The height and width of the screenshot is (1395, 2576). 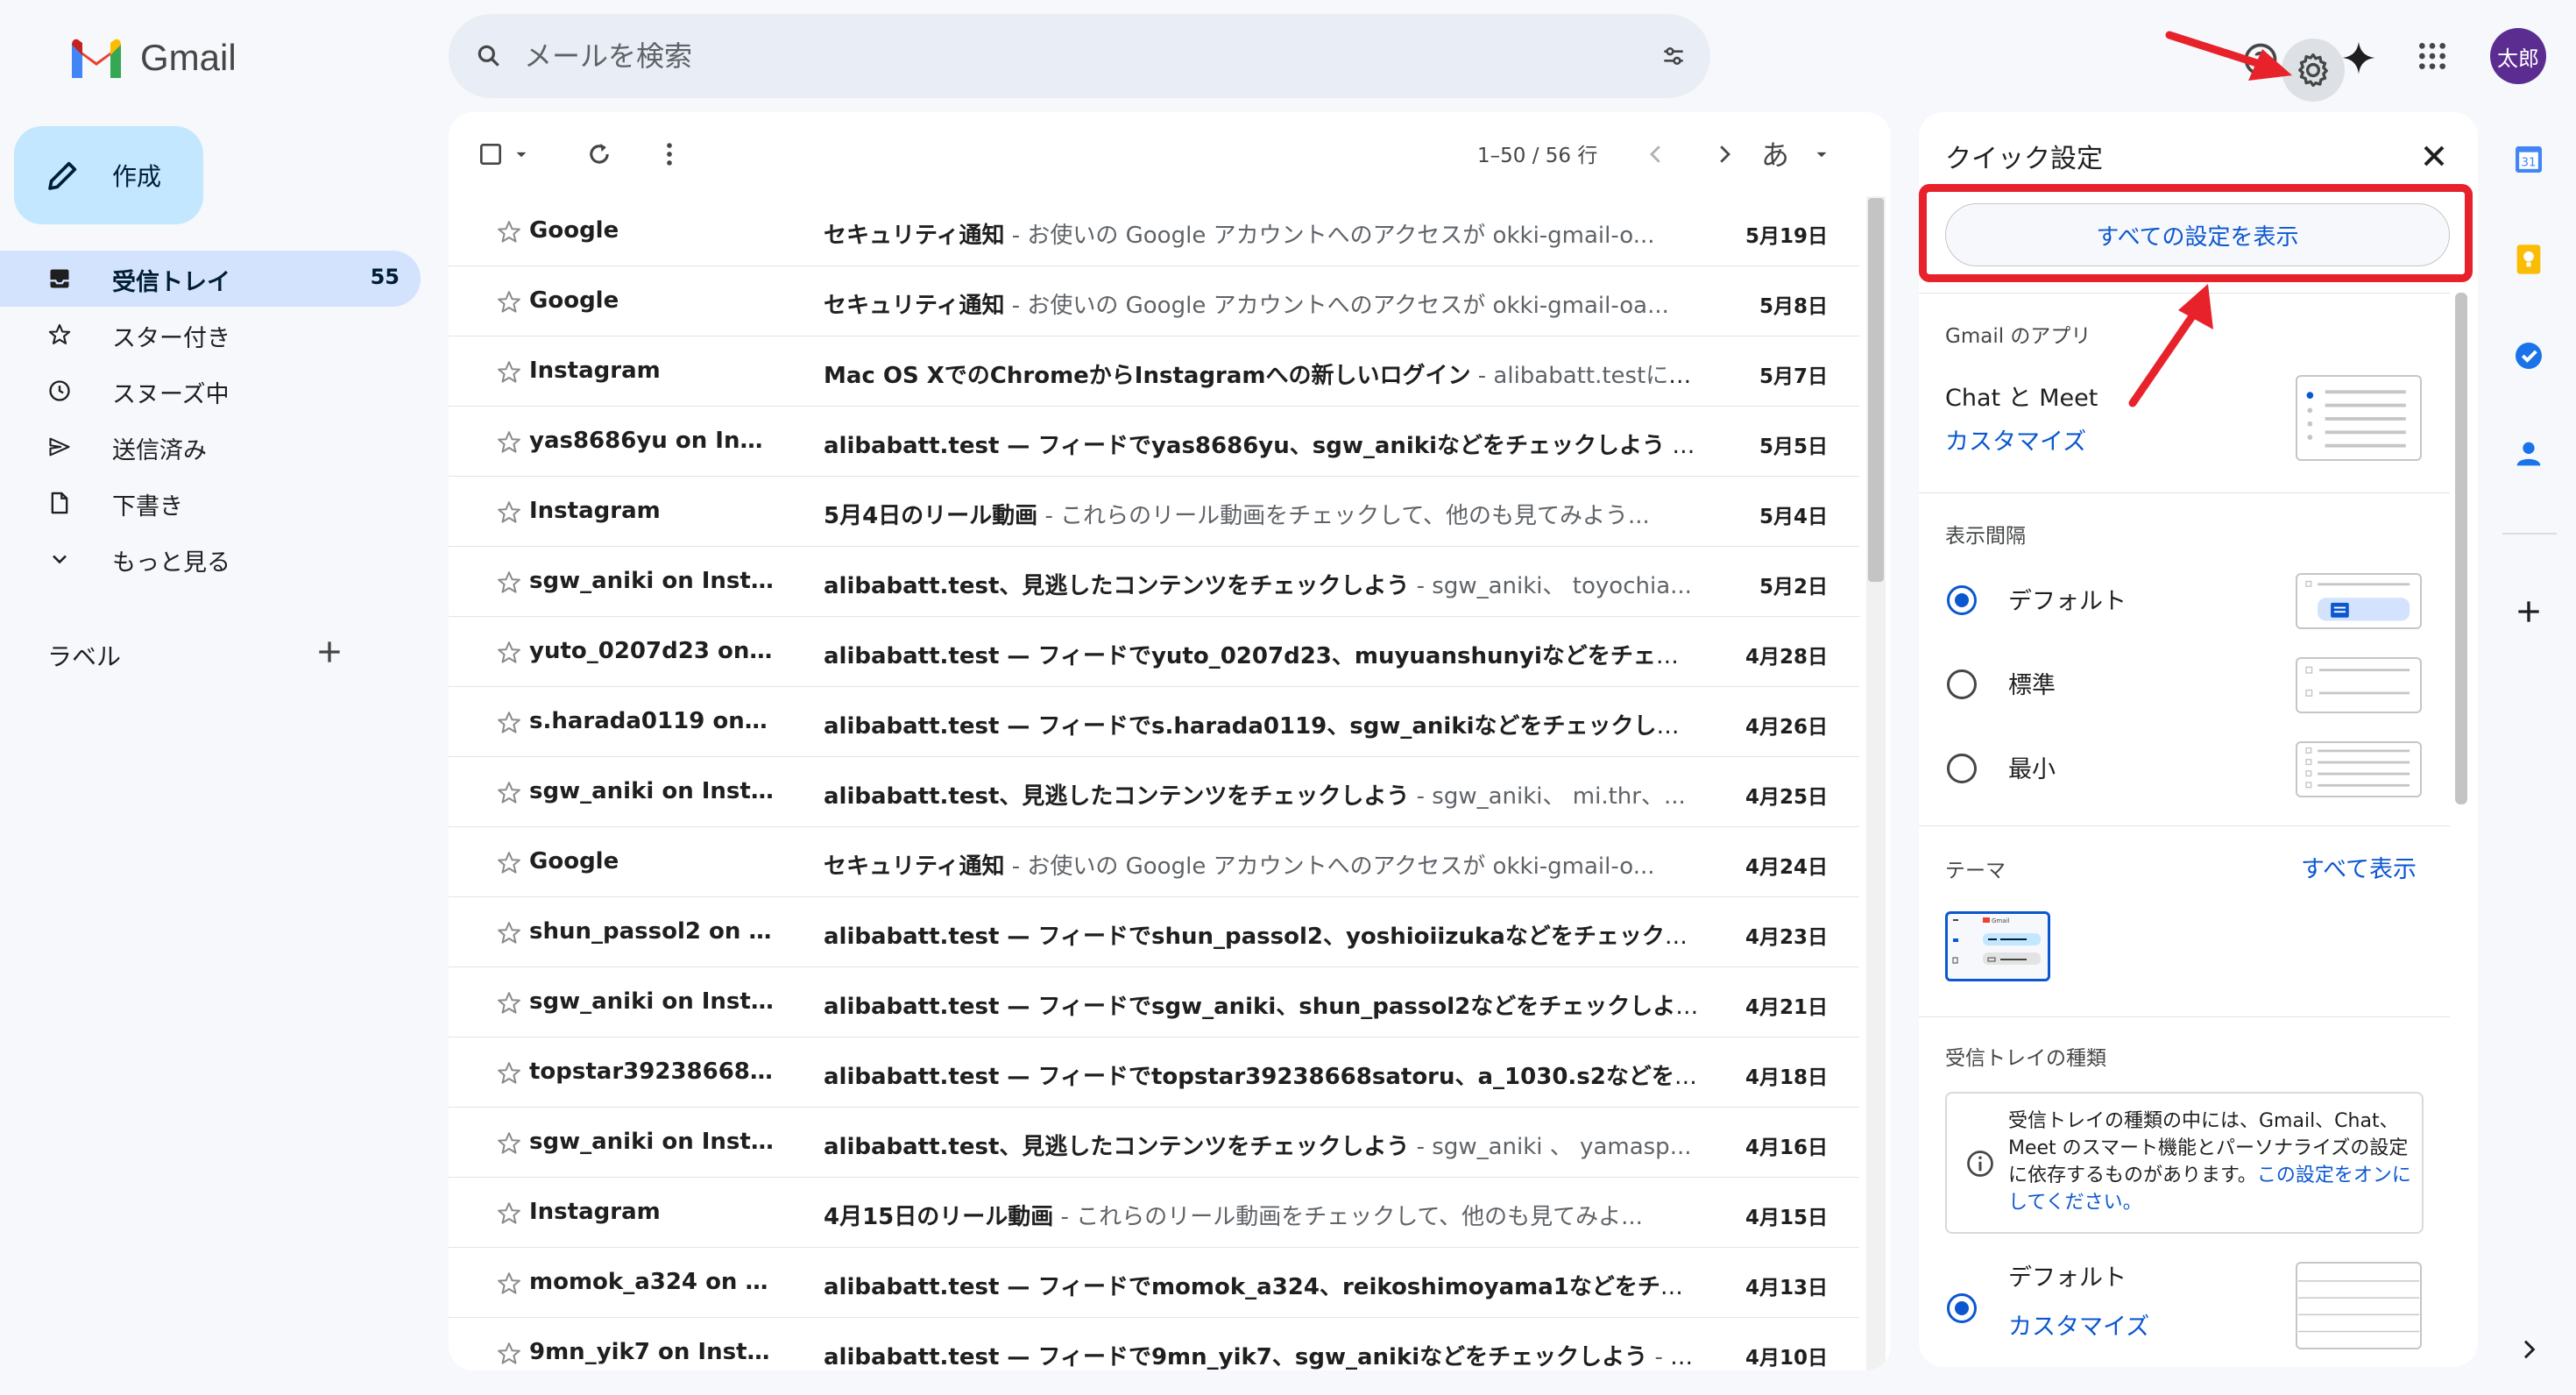 I want to click on search-options-icon, so click(x=1674, y=56).